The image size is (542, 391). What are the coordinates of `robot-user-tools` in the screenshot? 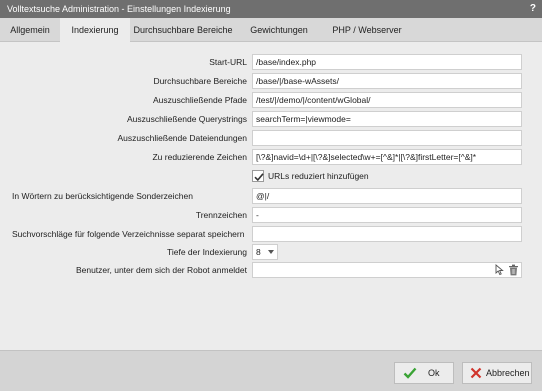 It's located at (506, 270).